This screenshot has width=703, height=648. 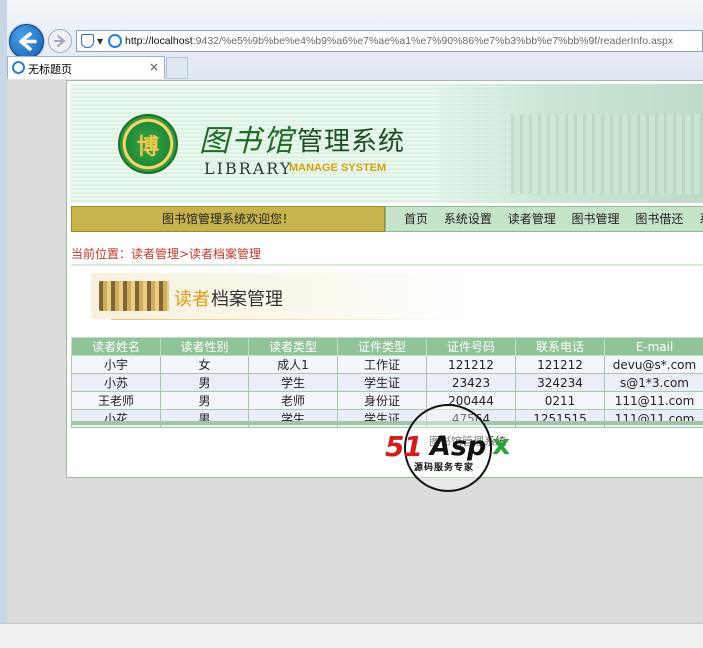 What do you see at coordinates (148, 144) in the screenshot?
I see `library-seal-logo: 博` at bounding box center [148, 144].